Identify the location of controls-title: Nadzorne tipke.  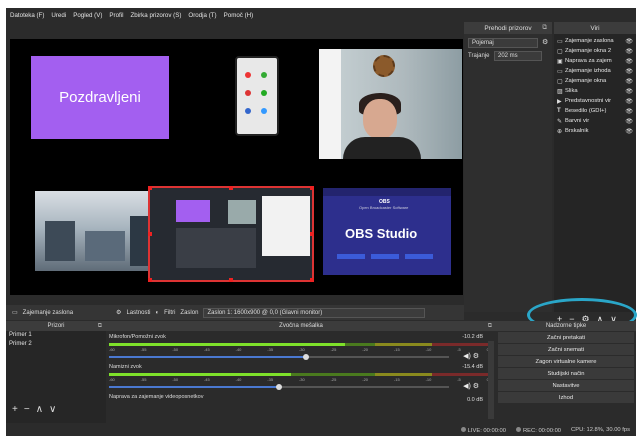
(566, 326).